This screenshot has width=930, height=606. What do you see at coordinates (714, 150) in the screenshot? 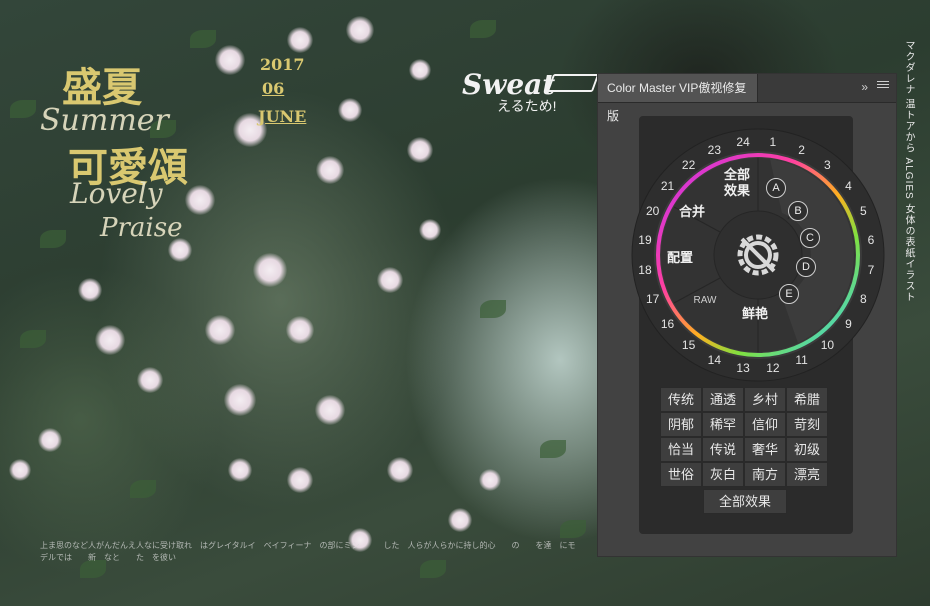
I see `wheel-number-23: 23` at bounding box center [714, 150].